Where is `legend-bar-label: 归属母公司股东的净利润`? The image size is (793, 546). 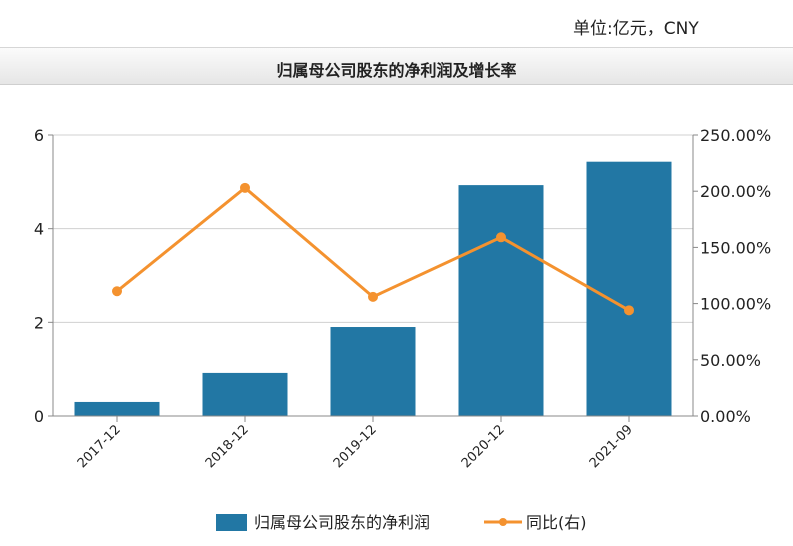 legend-bar-label: 归属母公司股东的净利润 is located at coordinates (342, 522).